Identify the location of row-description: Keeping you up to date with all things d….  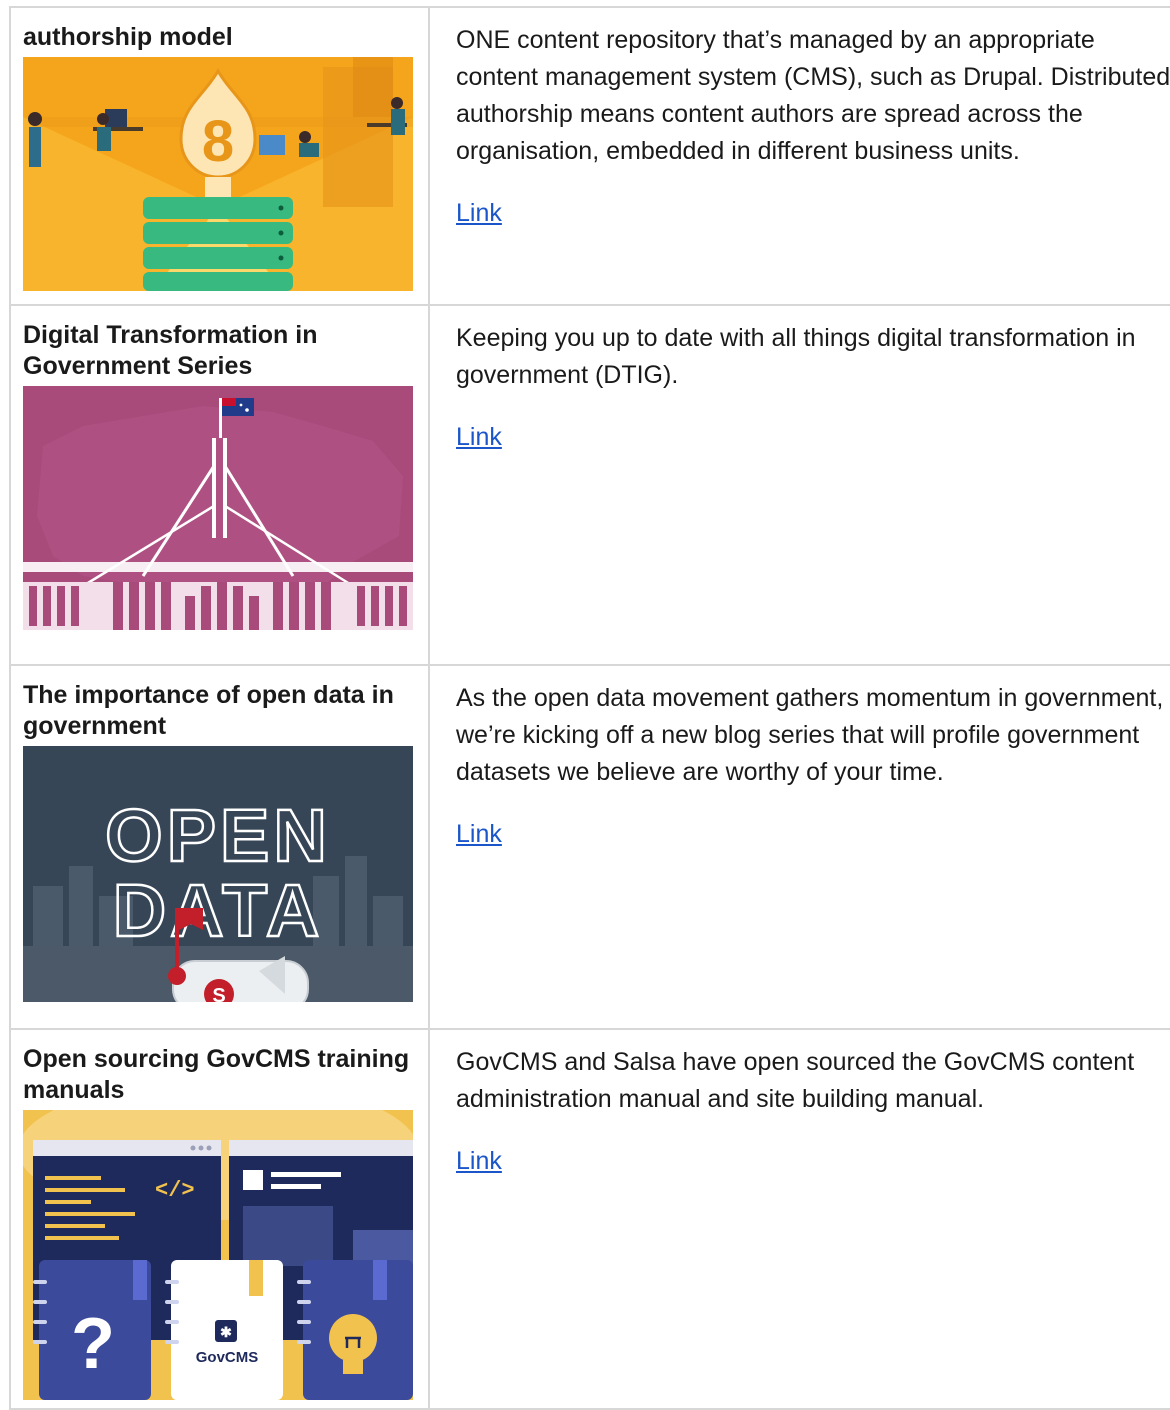
(796, 356).